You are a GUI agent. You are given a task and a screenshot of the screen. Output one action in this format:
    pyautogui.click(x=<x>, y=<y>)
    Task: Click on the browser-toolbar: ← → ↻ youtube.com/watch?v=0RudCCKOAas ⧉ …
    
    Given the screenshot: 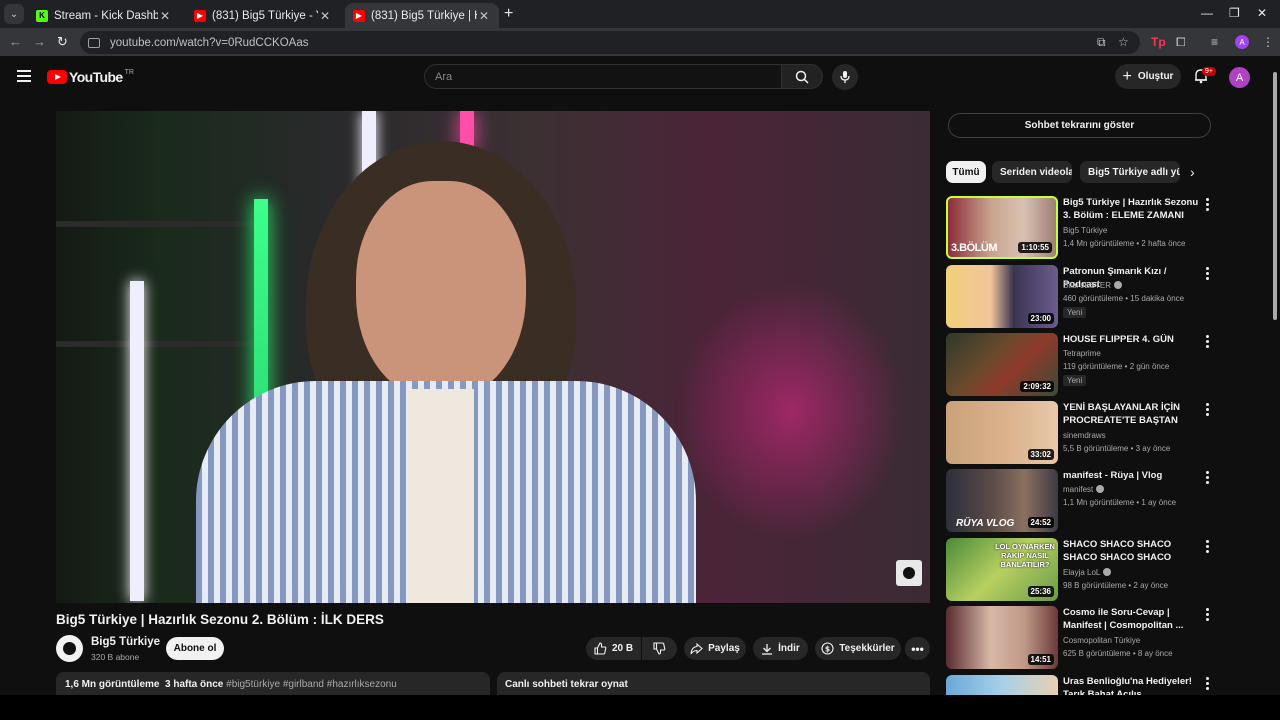 What is the action you would take?
    pyautogui.click(x=640, y=42)
    